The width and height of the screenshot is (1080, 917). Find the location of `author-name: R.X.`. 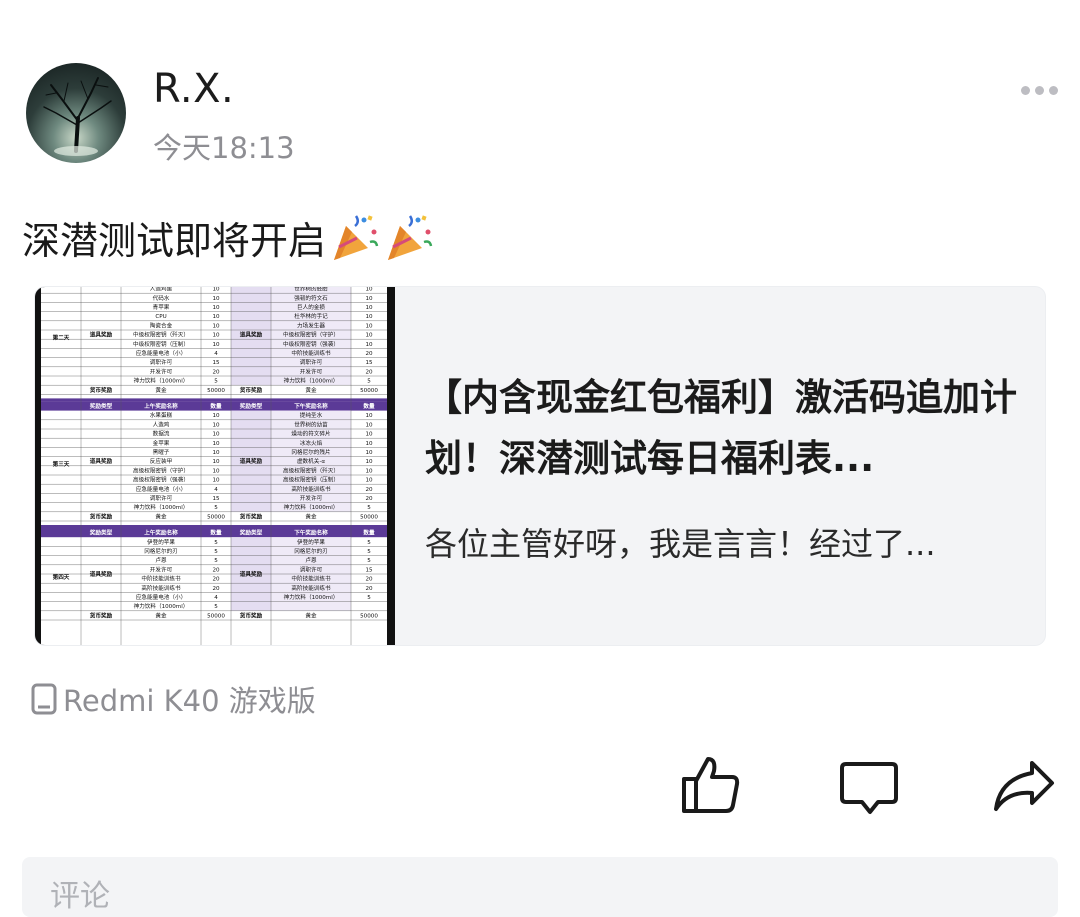

author-name: R.X. is located at coordinates (193, 89).